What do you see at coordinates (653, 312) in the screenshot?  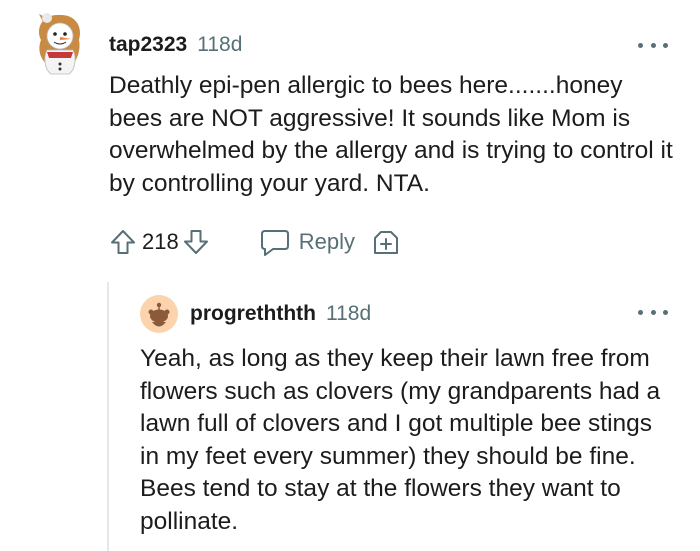 I see `reply-more-options-icon` at bounding box center [653, 312].